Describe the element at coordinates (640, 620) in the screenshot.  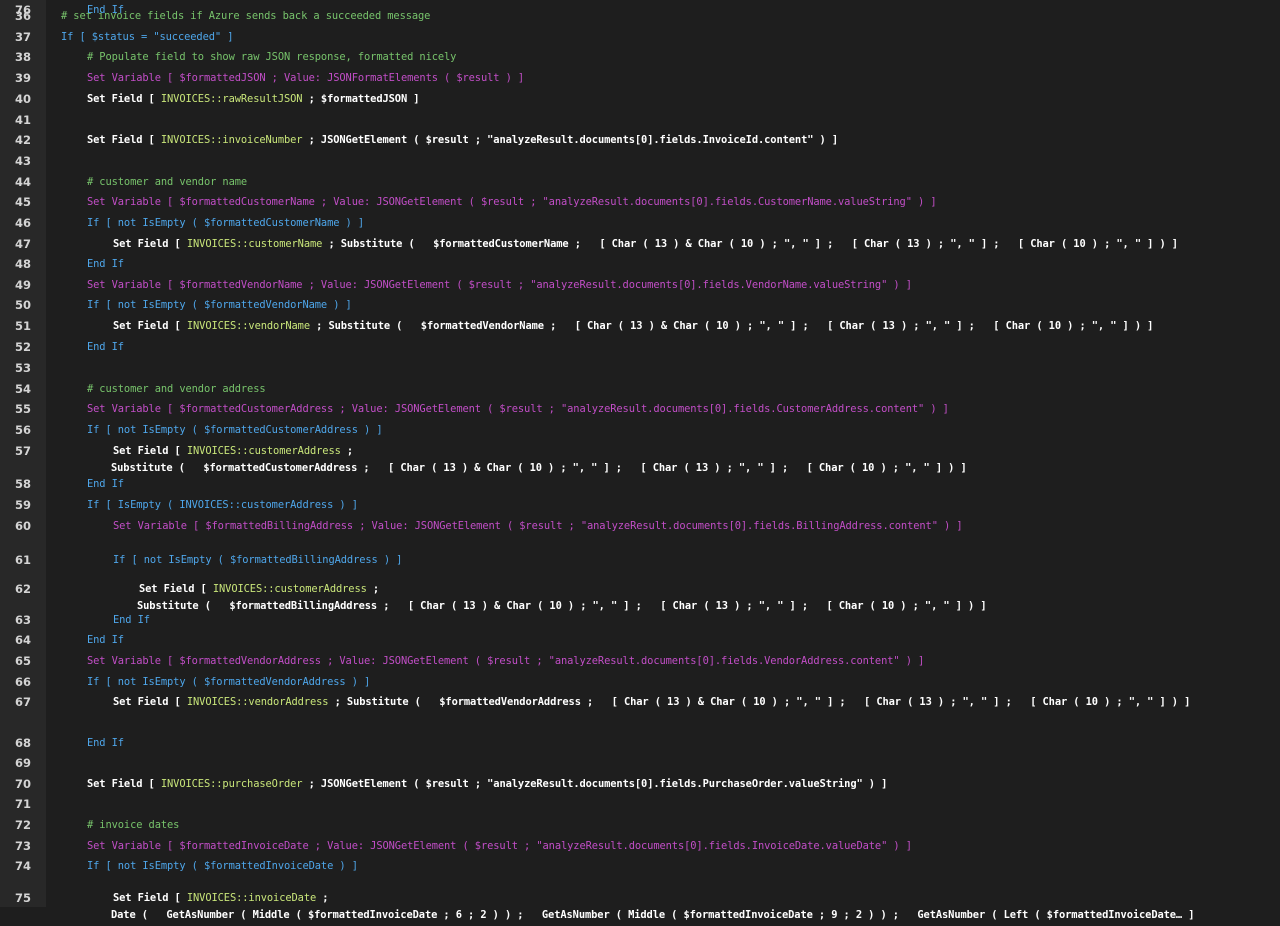
I see `script-line: 63 End If` at that location.